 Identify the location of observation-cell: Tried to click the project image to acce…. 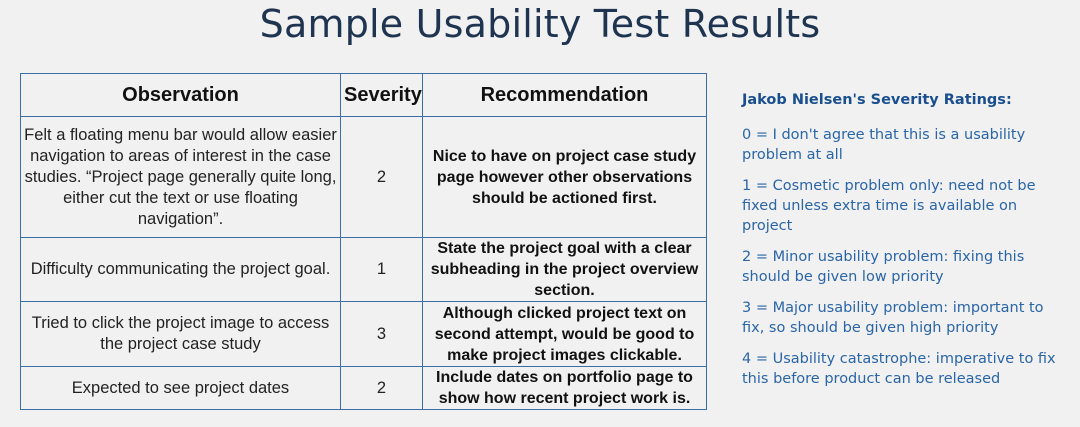
(180, 334).